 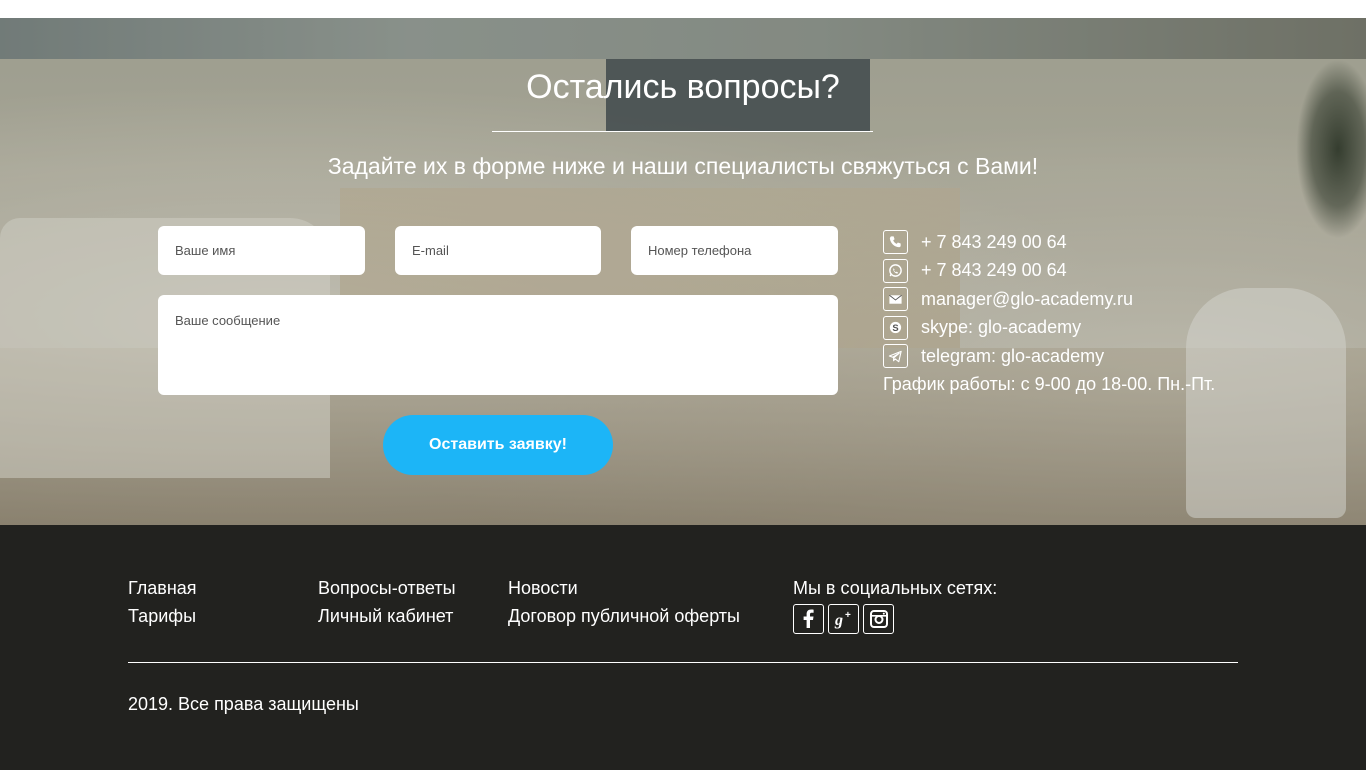 I want to click on contact-email-text: manager@glo-academy.ru, so click(x=1027, y=298).